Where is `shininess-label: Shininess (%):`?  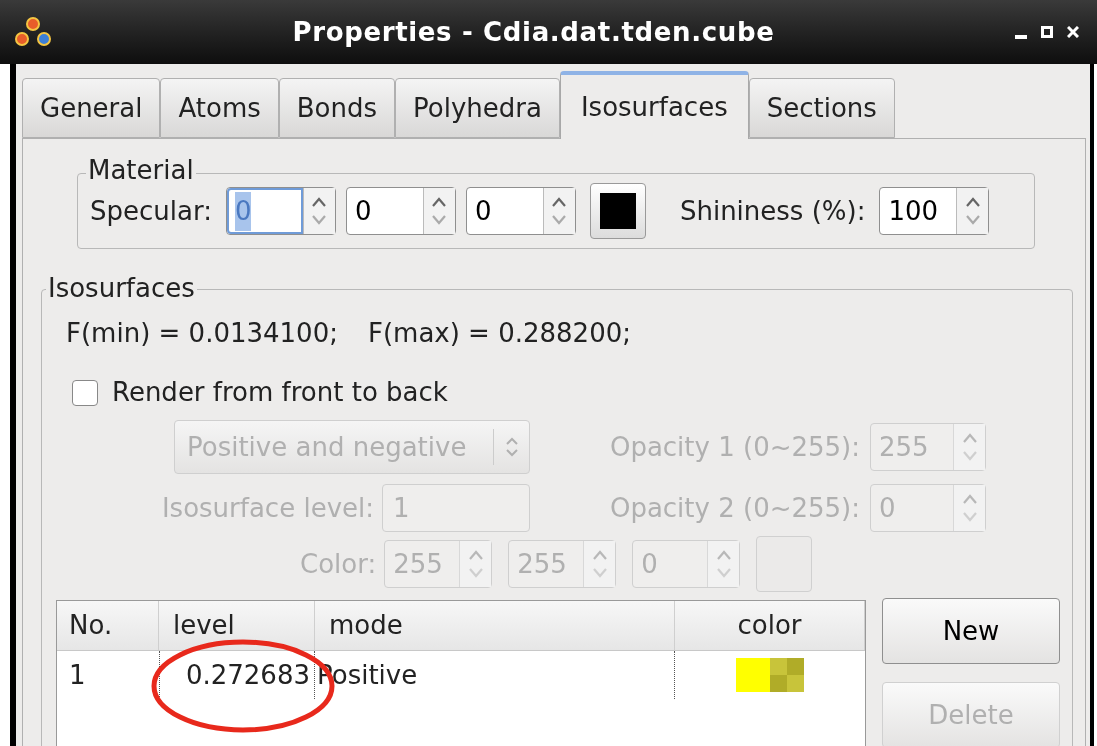
shininess-label: Shininess (%): is located at coordinates (772, 211).